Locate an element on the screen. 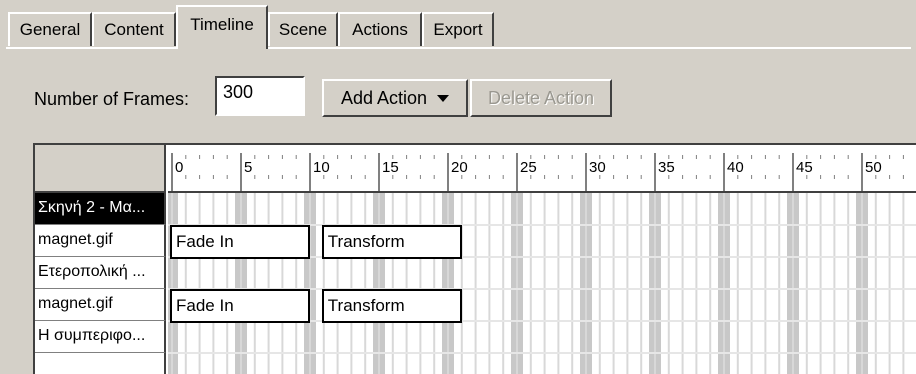  ruler-label: 40 is located at coordinates (735, 167).